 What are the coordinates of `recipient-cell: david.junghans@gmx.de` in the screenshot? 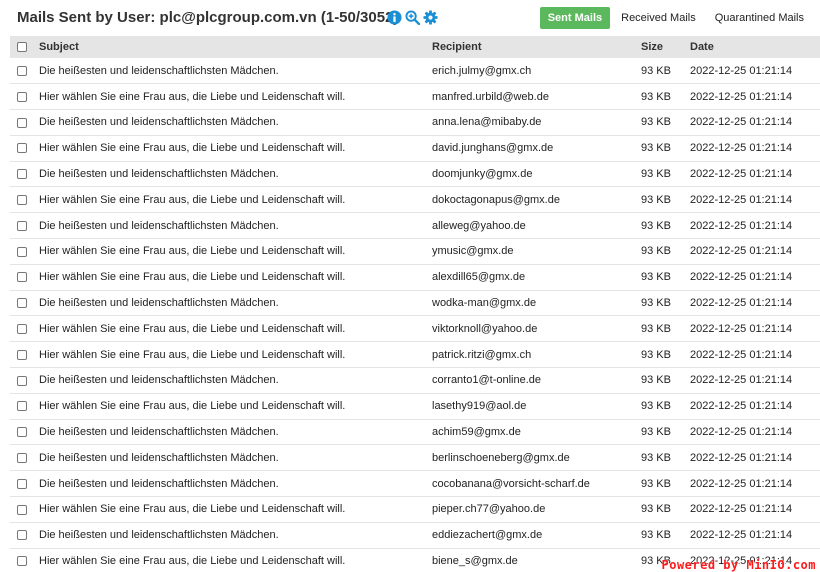 It's located at (493, 148).